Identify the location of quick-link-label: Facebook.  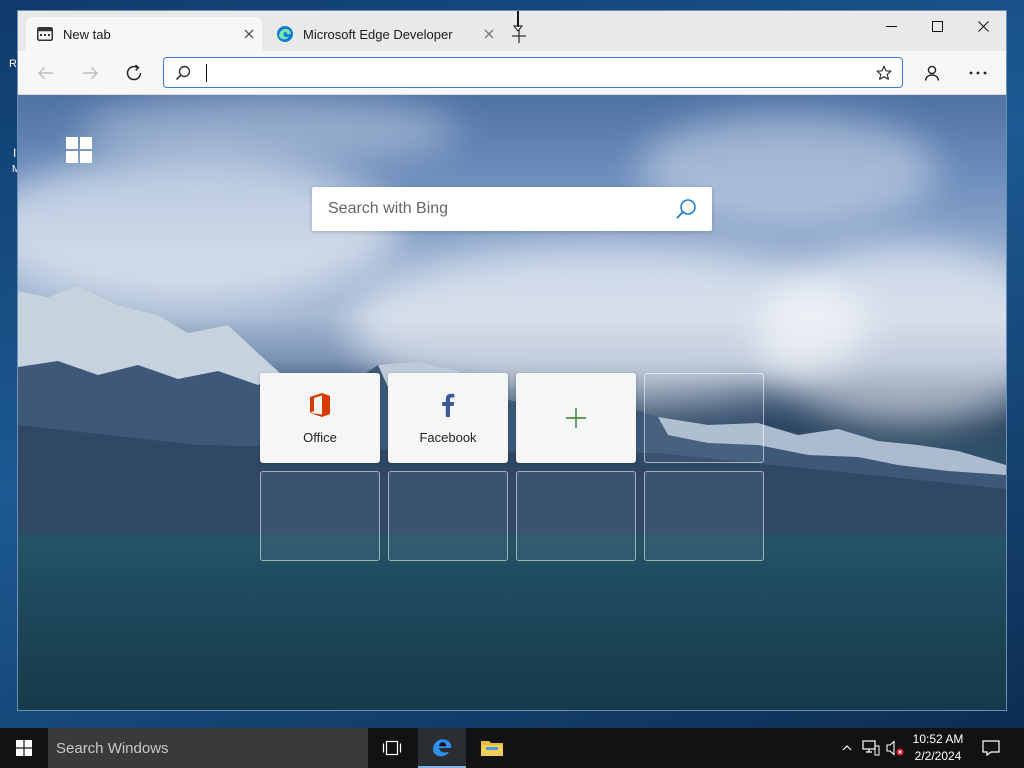
(448, 437).